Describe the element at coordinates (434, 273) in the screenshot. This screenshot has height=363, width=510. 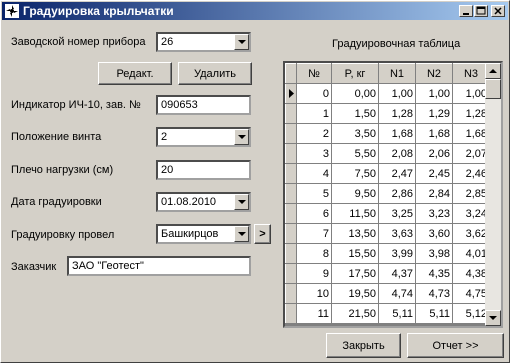
I see `table-cell: 4,35` at that location.